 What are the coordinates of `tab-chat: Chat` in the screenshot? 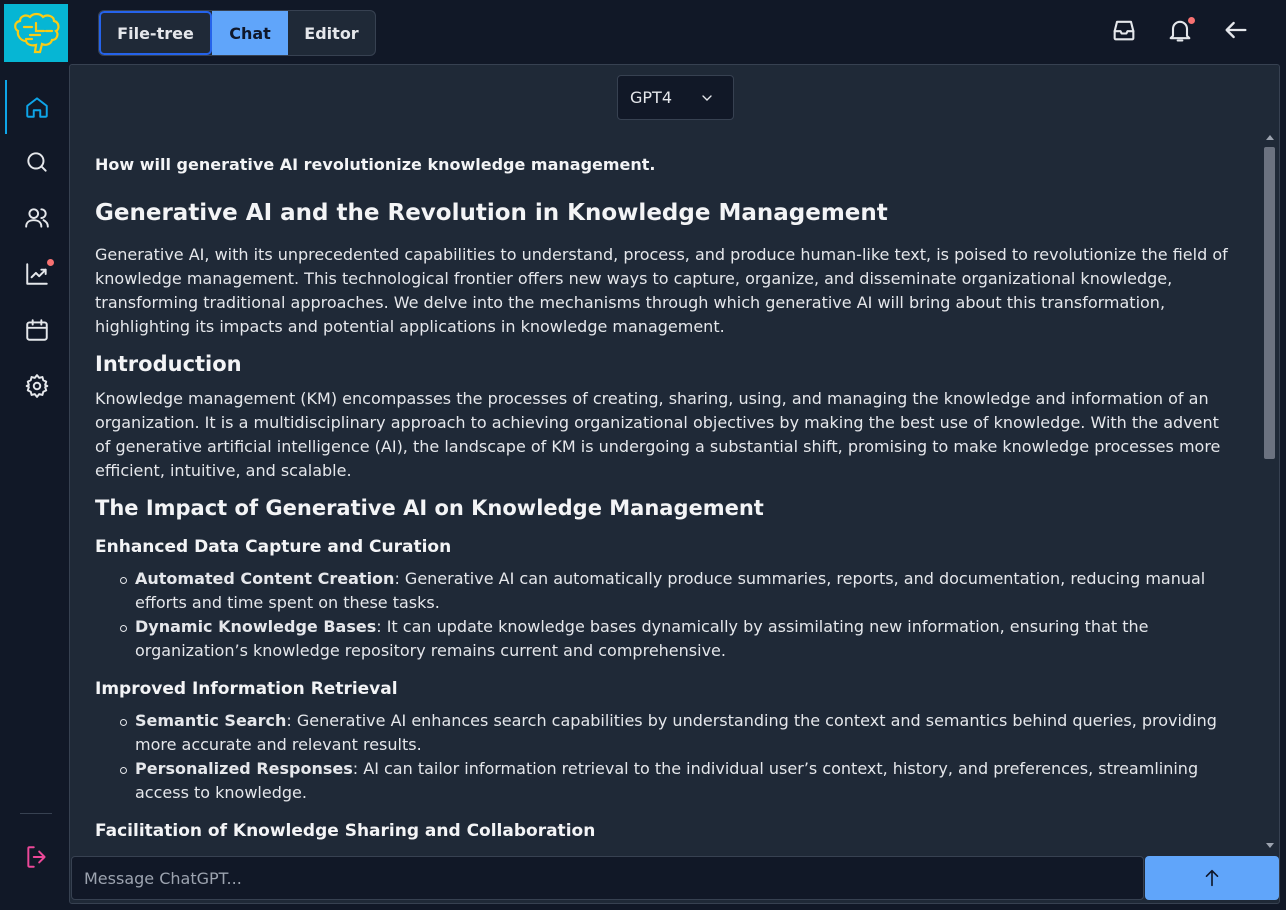 It's located at (250, 33).